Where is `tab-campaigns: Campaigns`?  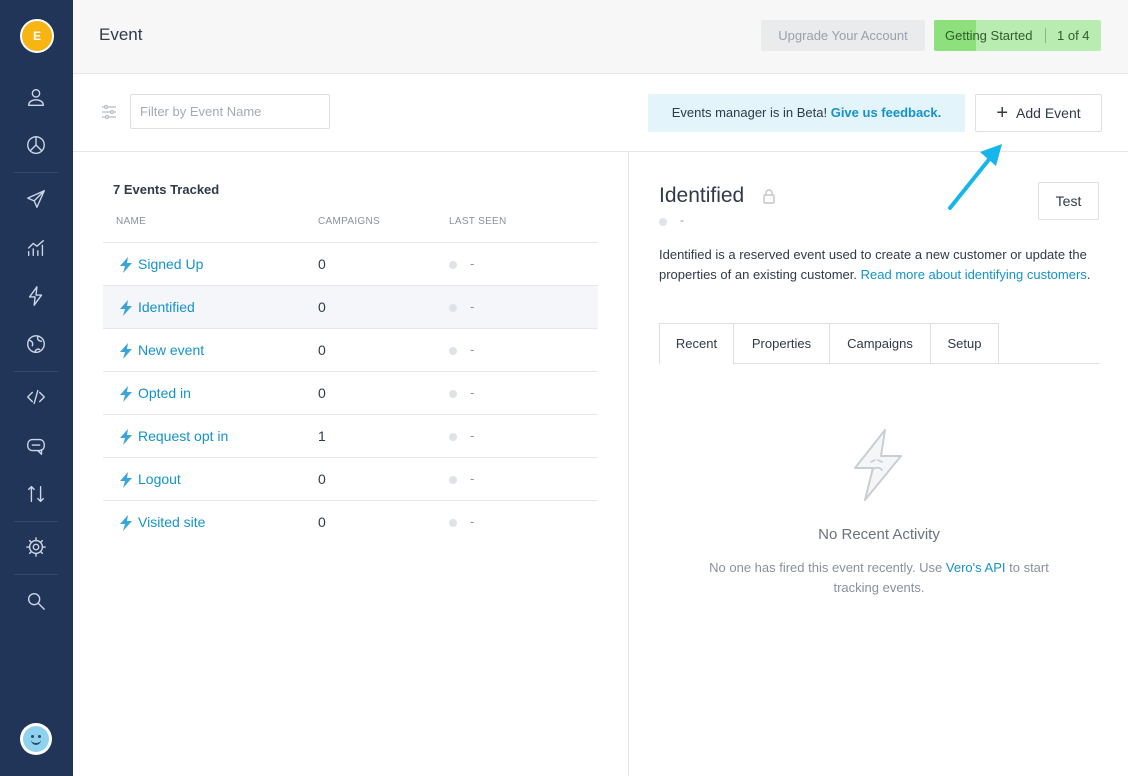
tab-campaigns: Campaigns is located at coordinates (880, 343).